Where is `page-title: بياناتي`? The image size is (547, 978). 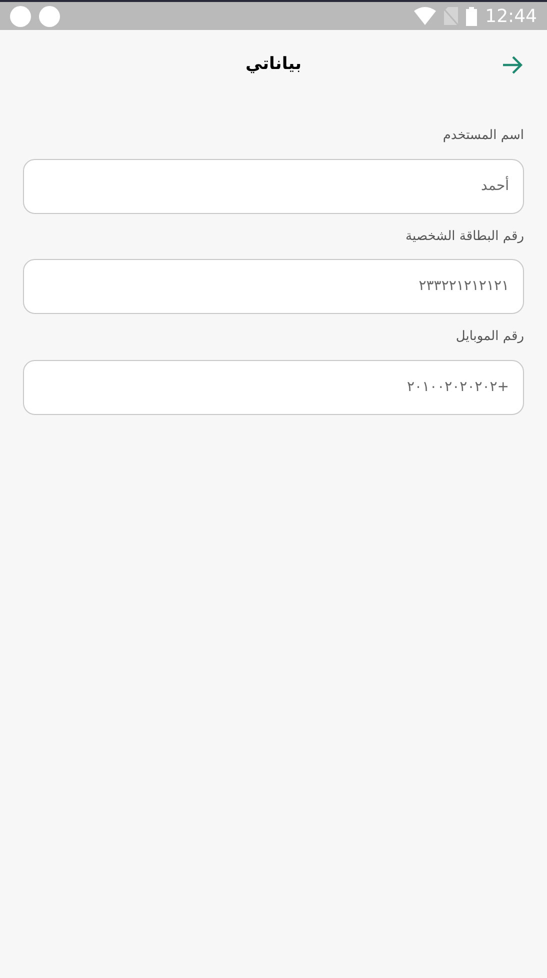
page-title: بياناتي is located at coordinates (273, 64).